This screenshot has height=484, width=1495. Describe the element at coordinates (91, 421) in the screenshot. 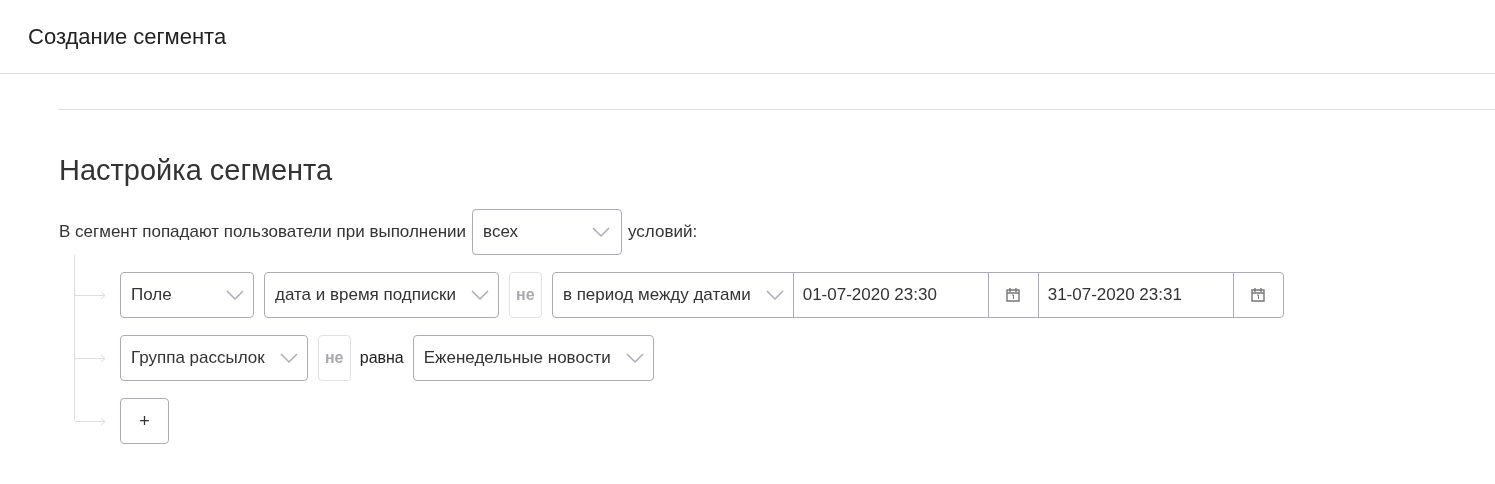

I see `connector-arrow` at that location.